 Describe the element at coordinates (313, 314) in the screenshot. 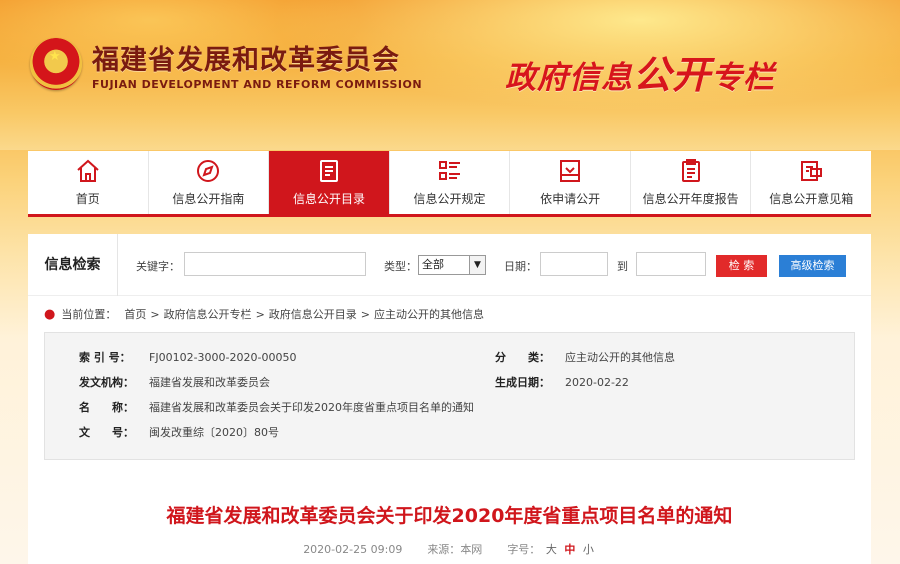

I see `breadcrumb-item-catalog: 政府信息公开目录` at that location.